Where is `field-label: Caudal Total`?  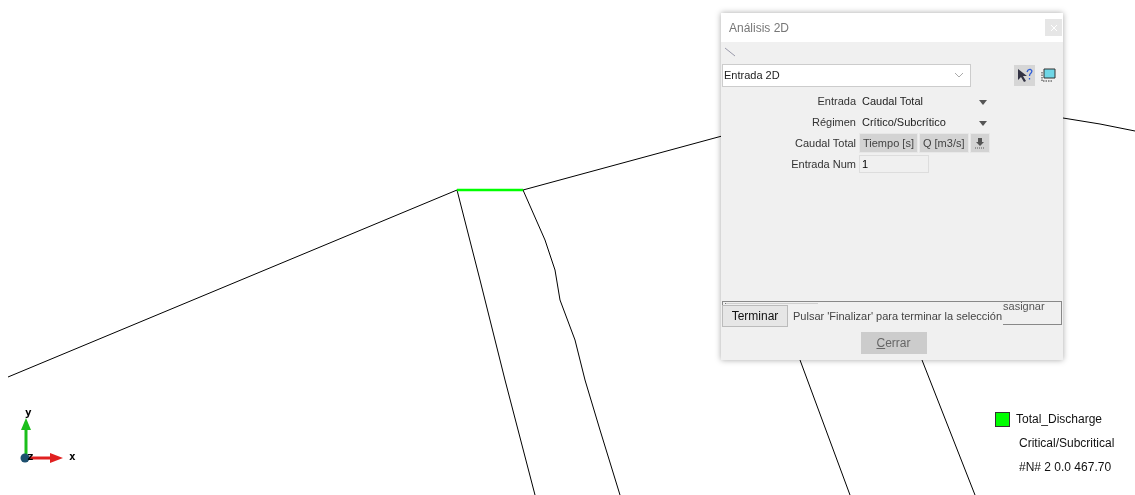 field-label: Caudal Total is located at coordinates (825, 143).